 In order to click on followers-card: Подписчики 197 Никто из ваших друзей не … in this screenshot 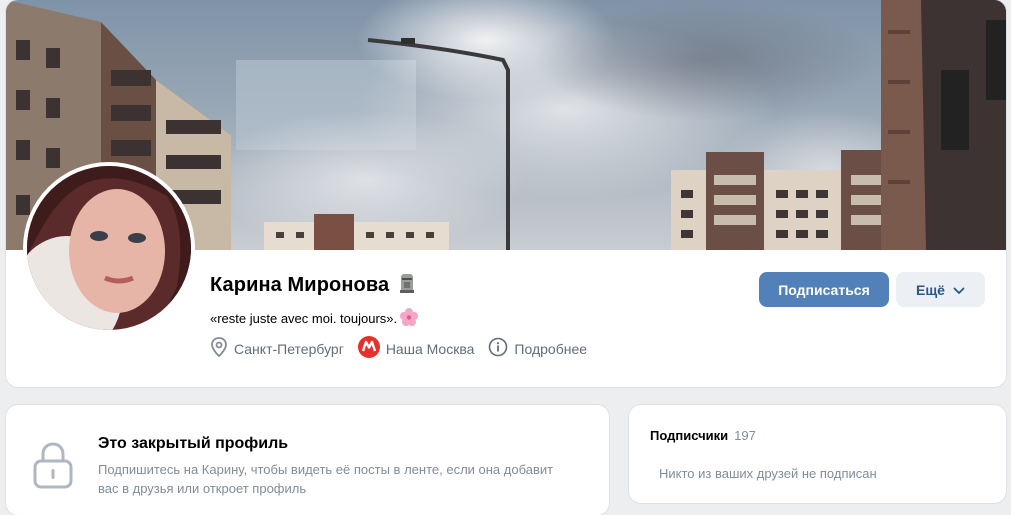, I will do `click(817, 454)`.